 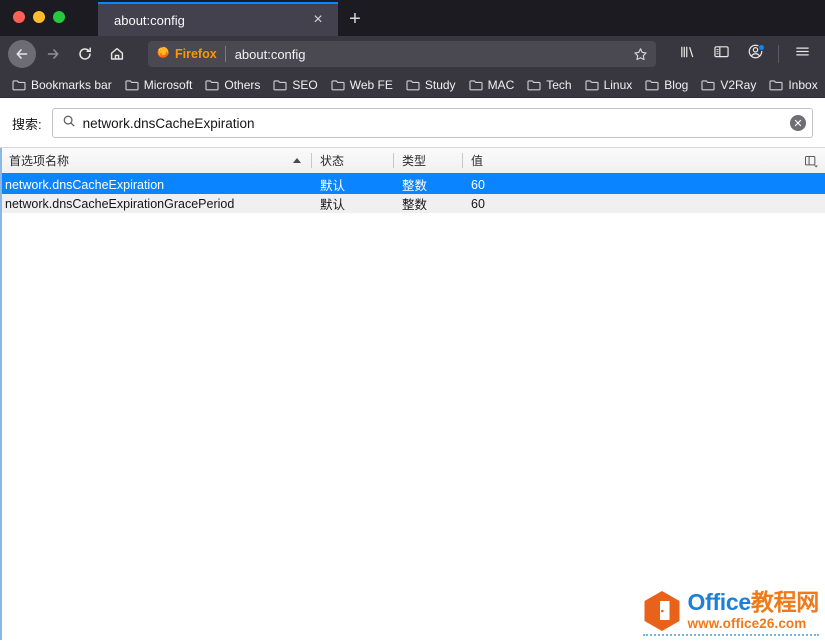 What do you see at coordinates (440, 84) in the screenshot?
I see `bookmark-label: Study` at bounding box center [440, 84].